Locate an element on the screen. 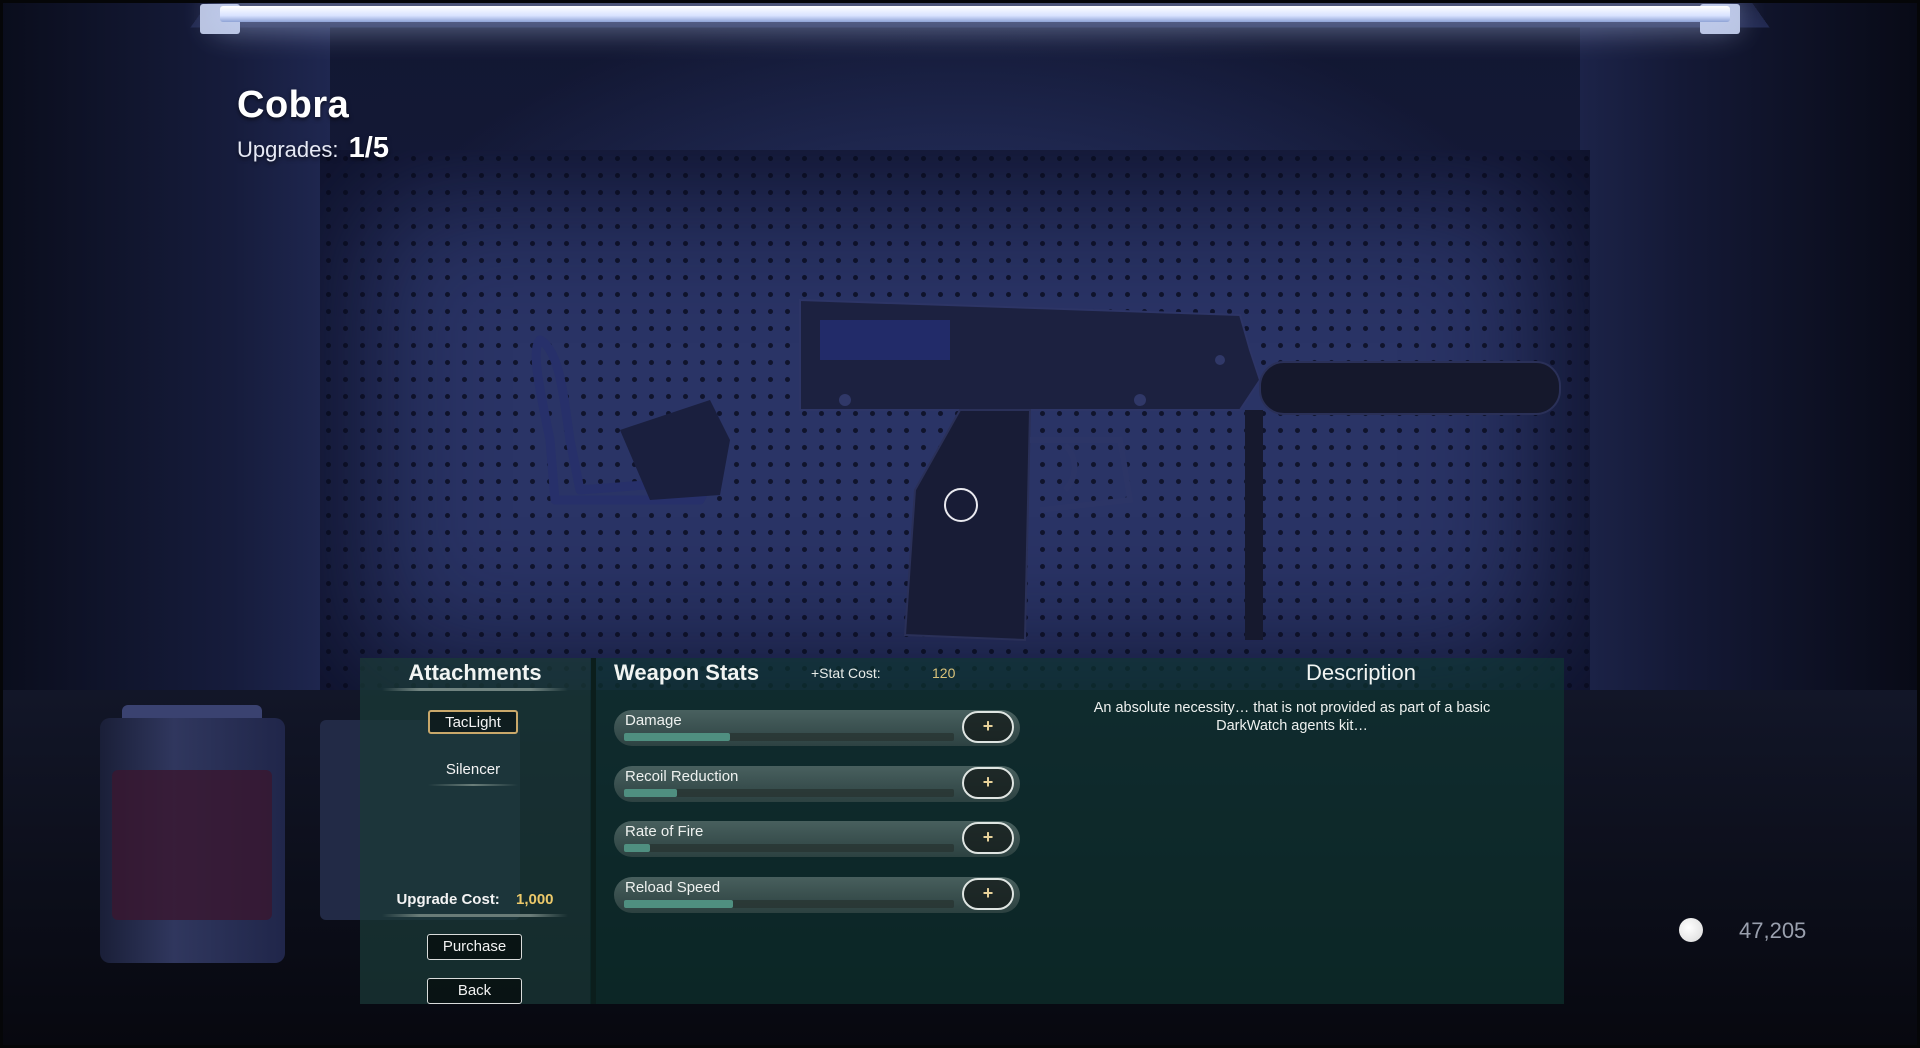  rate-of-fire-plus-button: + is located at coordinates (988, 838).